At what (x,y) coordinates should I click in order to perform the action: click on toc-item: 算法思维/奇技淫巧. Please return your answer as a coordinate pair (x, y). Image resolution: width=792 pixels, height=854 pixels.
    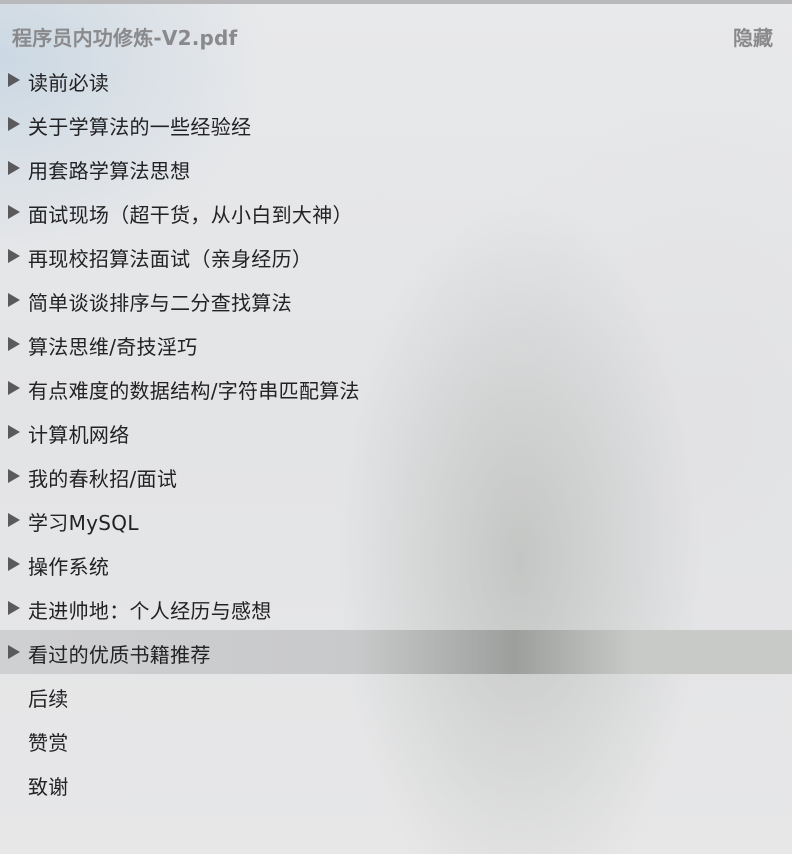
    Looking at the image, I should click on (396, 344).